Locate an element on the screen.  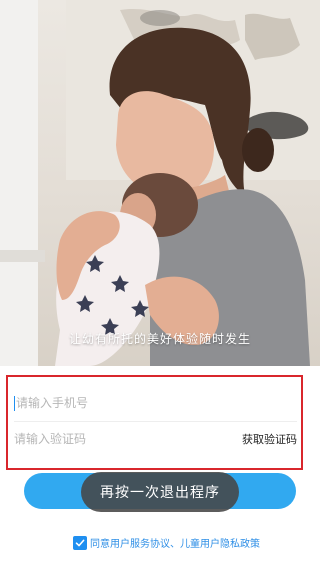
phone-row is located at coordinates (155, 403).